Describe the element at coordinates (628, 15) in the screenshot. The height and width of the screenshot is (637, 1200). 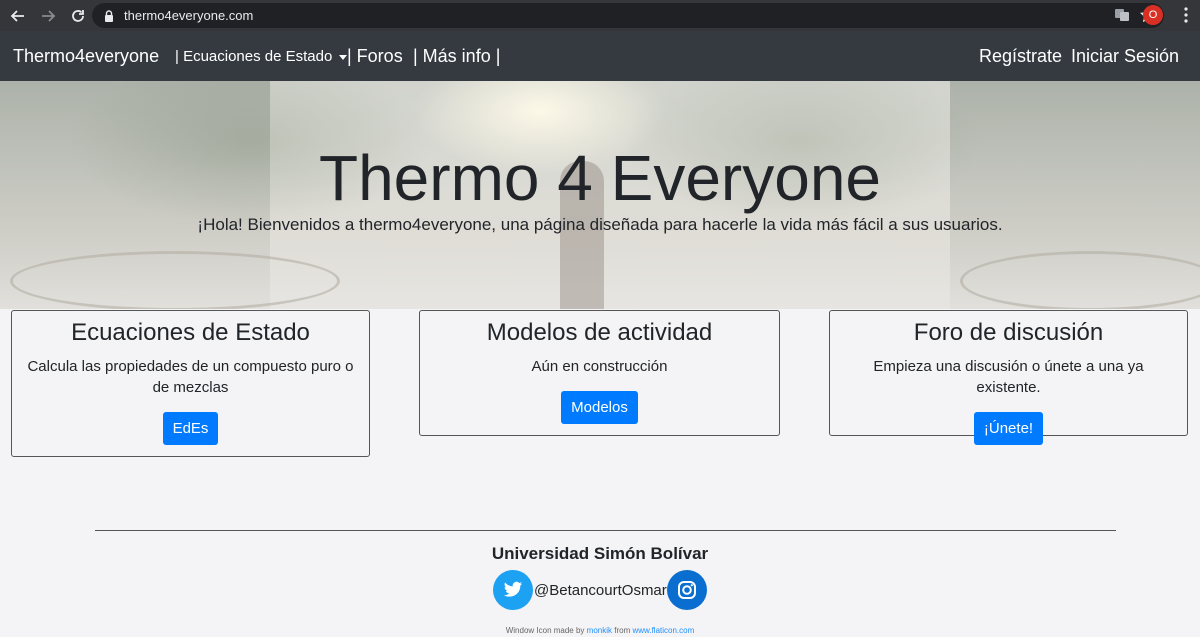
I see `address-bar: thermo4everyone.com` at that location.